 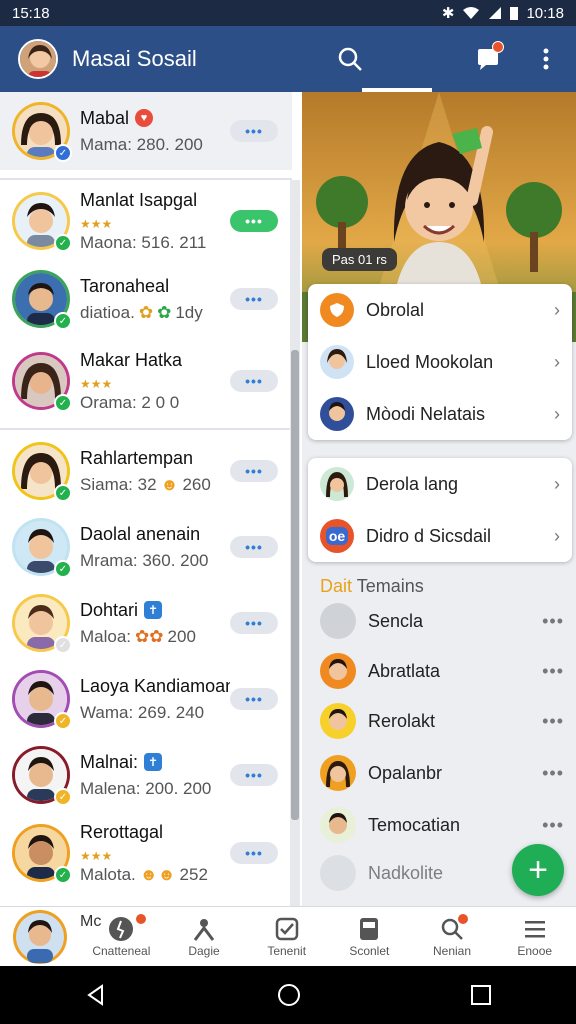 I want to click on contact-item: Abratlata •••, so click(x=439, y=671).